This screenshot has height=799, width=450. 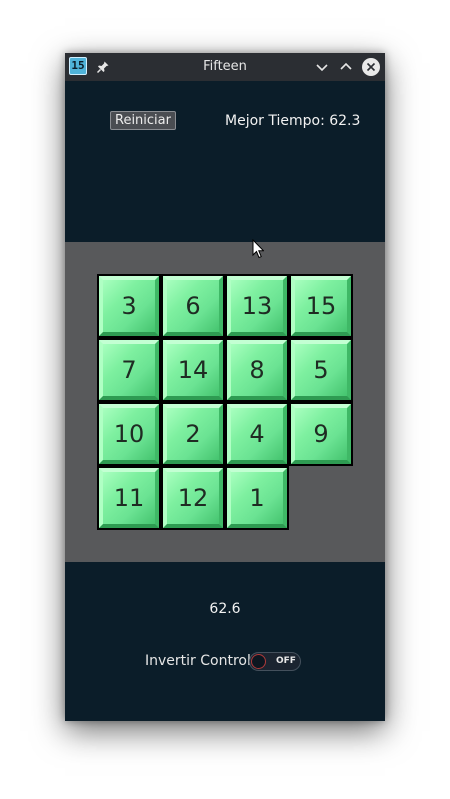 I want to click on tile: 13, so click(x=257, y=306).